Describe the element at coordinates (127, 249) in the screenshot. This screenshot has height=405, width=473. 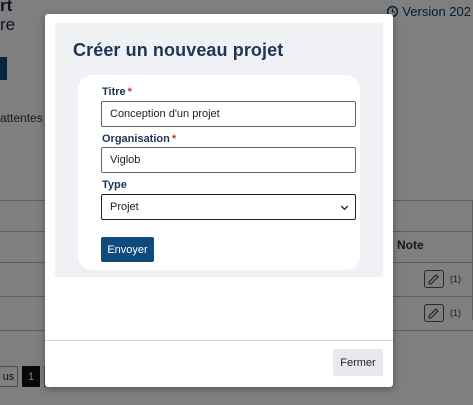
I see `submit-button: Envoyer` at that location.